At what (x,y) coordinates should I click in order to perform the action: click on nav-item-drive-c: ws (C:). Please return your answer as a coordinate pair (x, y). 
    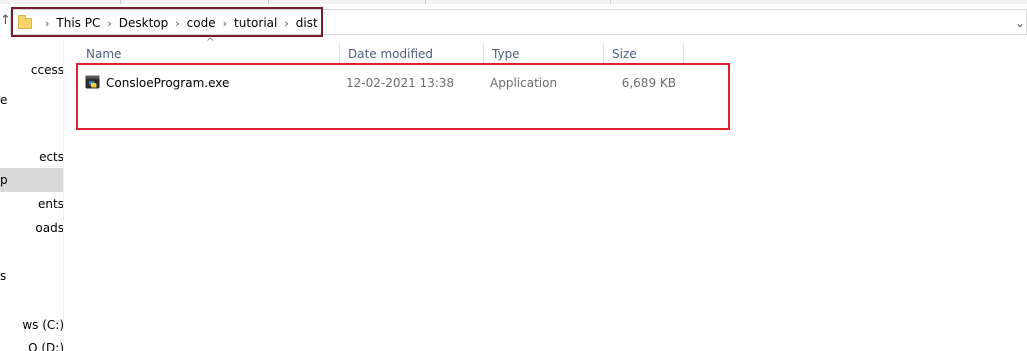
    Looking at the image, I should click on (32, 325).